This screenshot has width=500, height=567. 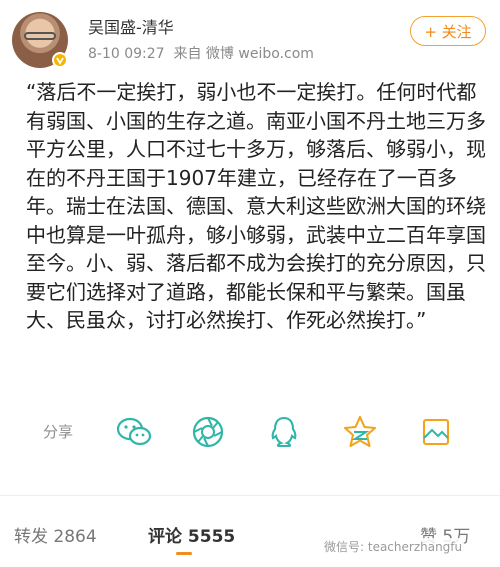 I want to click on repost-button: 转发 2864, so click(x=55, y=534).